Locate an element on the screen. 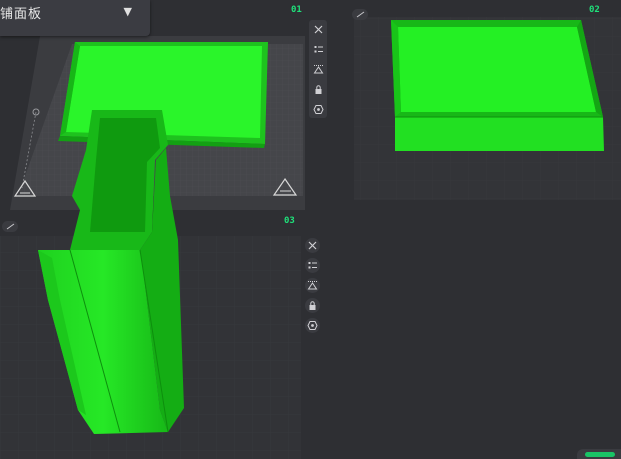 This screenshot has height=459, width=621. plate-02-edit-button is located at coordinates (360, 14).